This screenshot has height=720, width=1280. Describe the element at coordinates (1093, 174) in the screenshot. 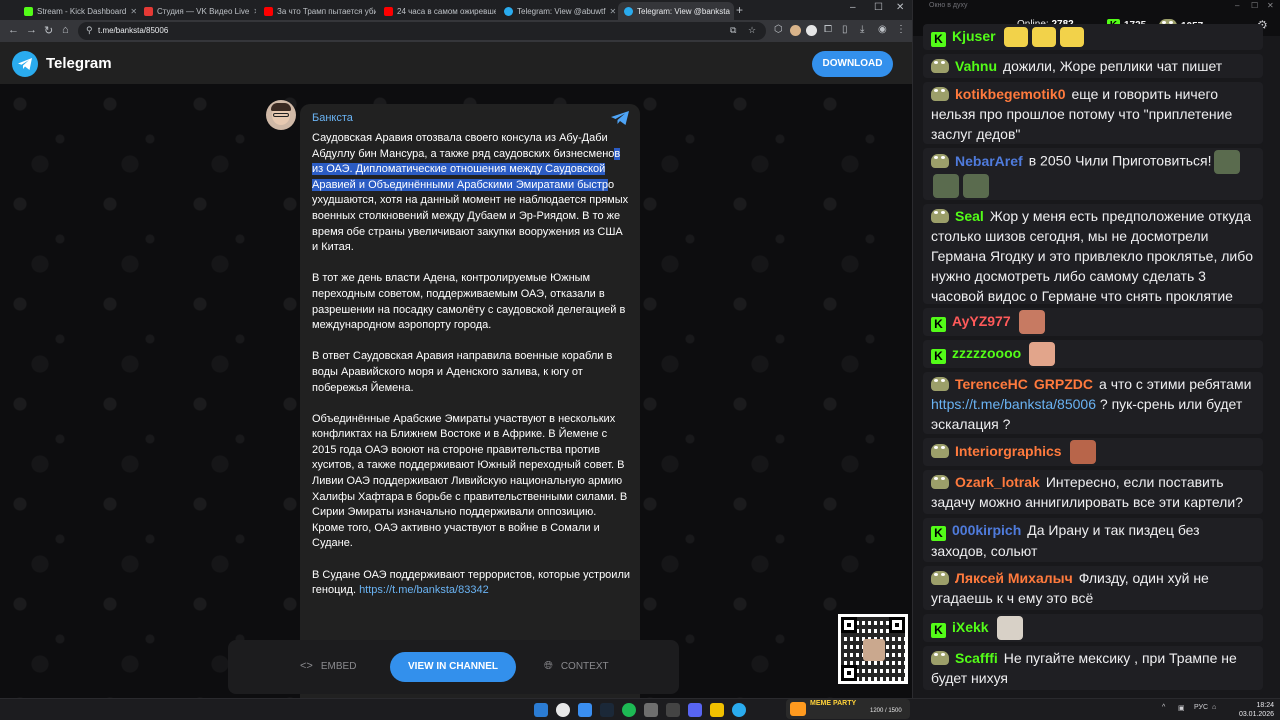

I see `chat-message: NebarAref в 2050 Чили Приготовиться!` at that location.